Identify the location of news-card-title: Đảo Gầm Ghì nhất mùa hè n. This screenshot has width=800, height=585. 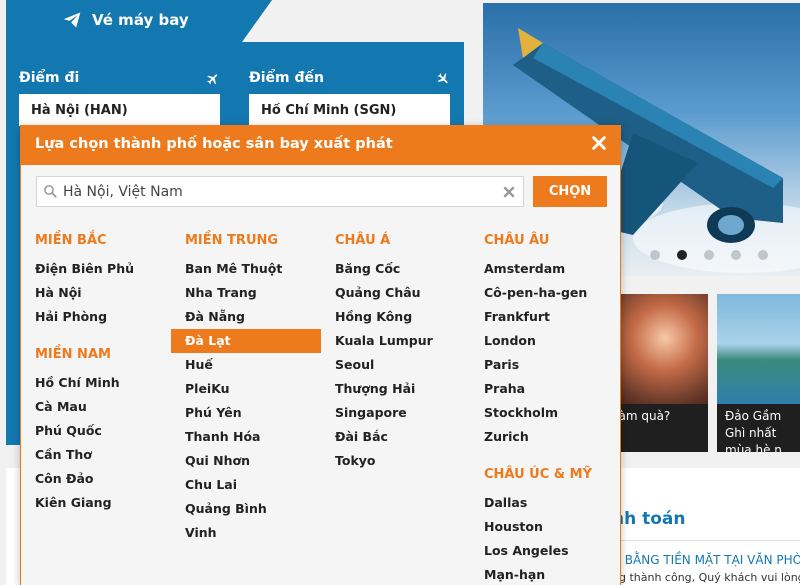
(758, 428).